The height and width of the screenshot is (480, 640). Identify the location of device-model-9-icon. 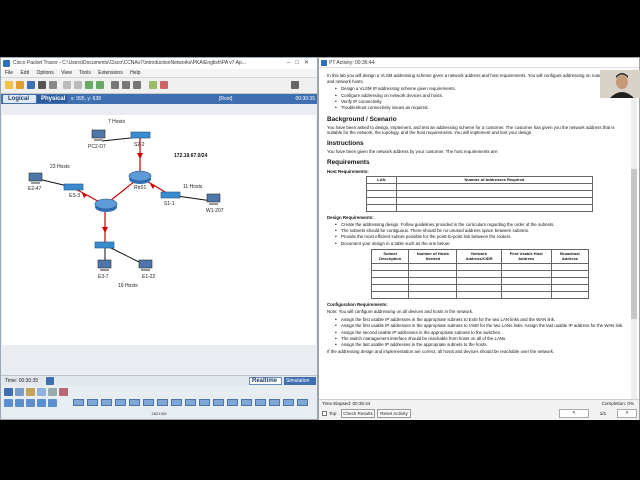
(190, 402).